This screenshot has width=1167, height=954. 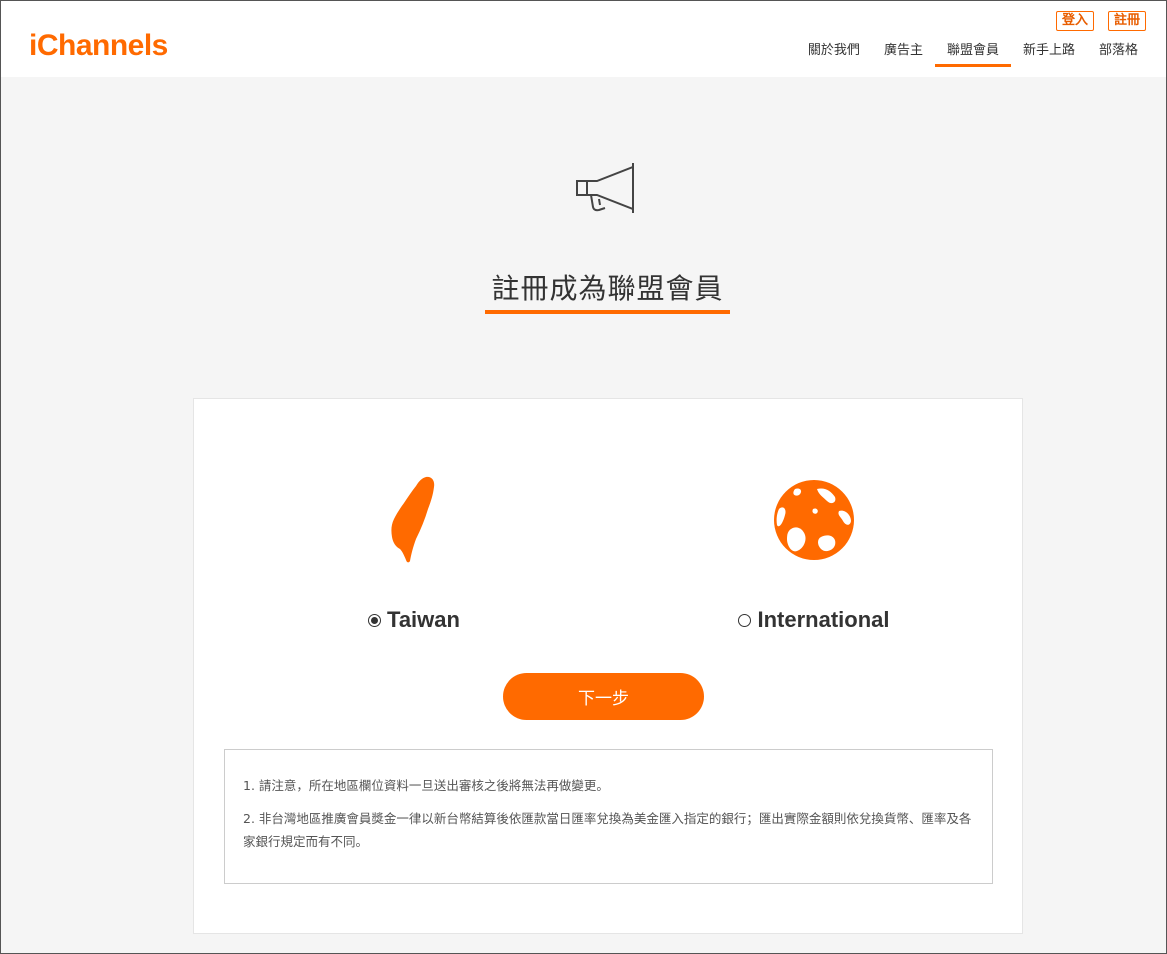 I want to click on nav-item-advertiser: 廣告主, so click(x=903, y=54).